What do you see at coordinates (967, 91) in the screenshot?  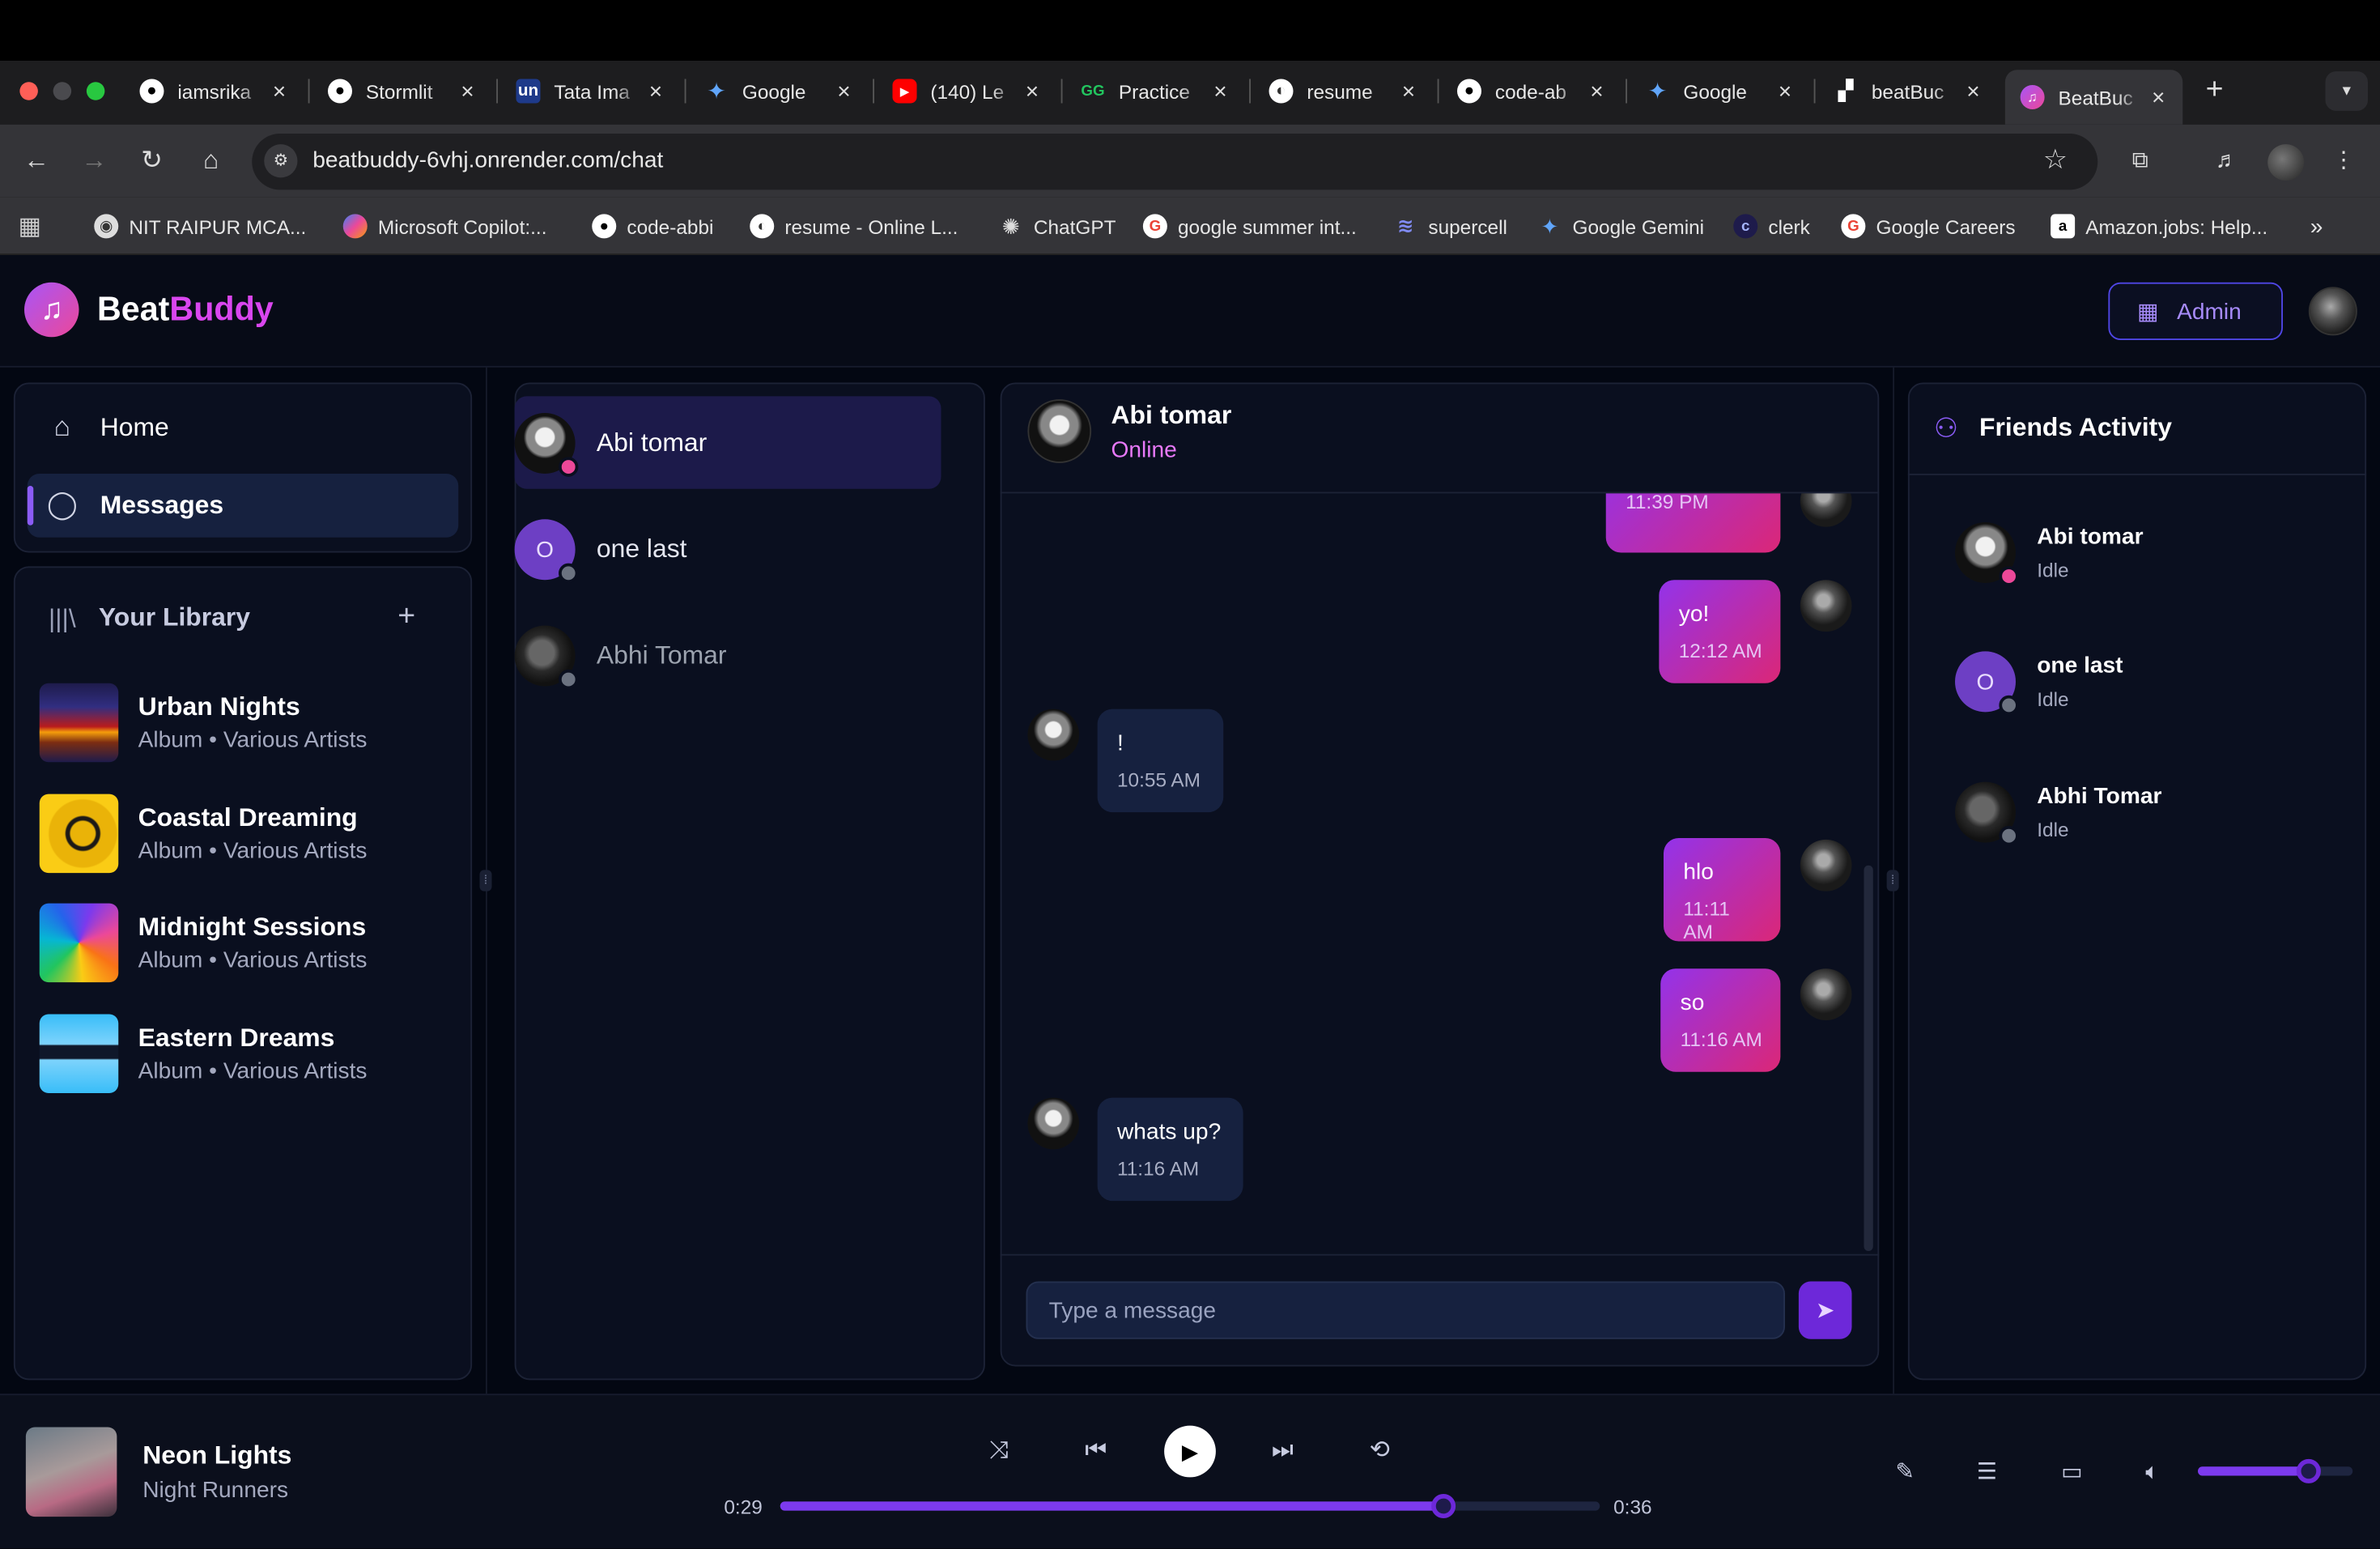 I see `browser-tab: ▶ (140) Le ×` at bounding box center [967, 91].